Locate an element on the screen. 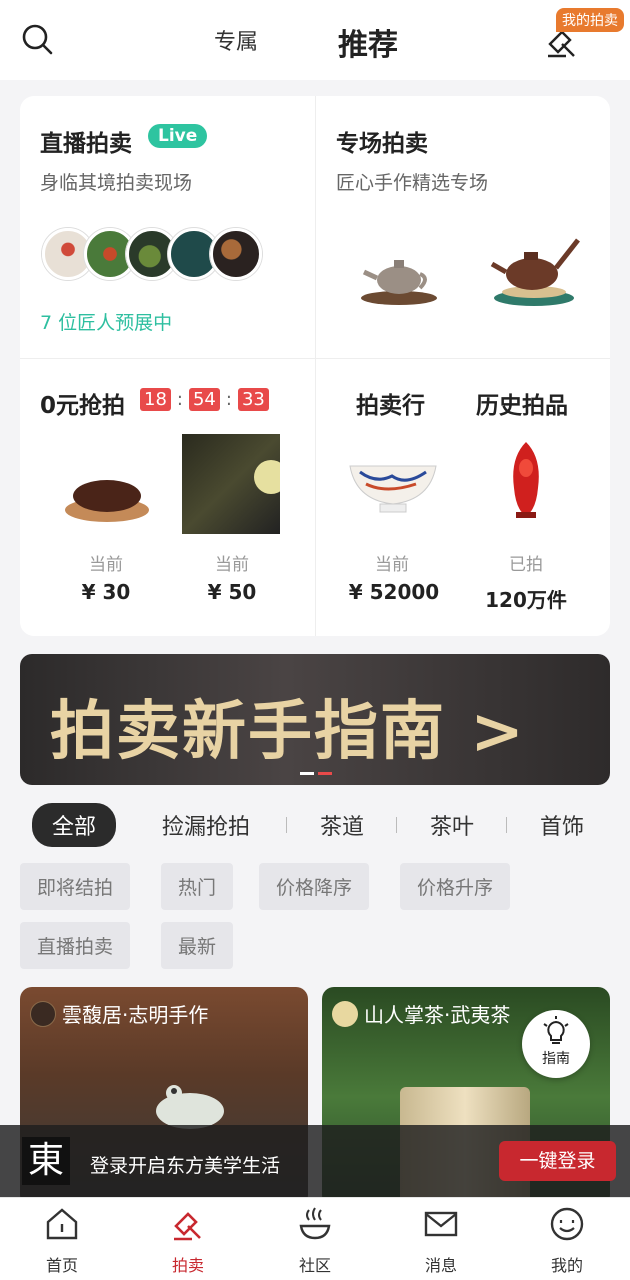  search-icon is located at coordinates (37, 39).